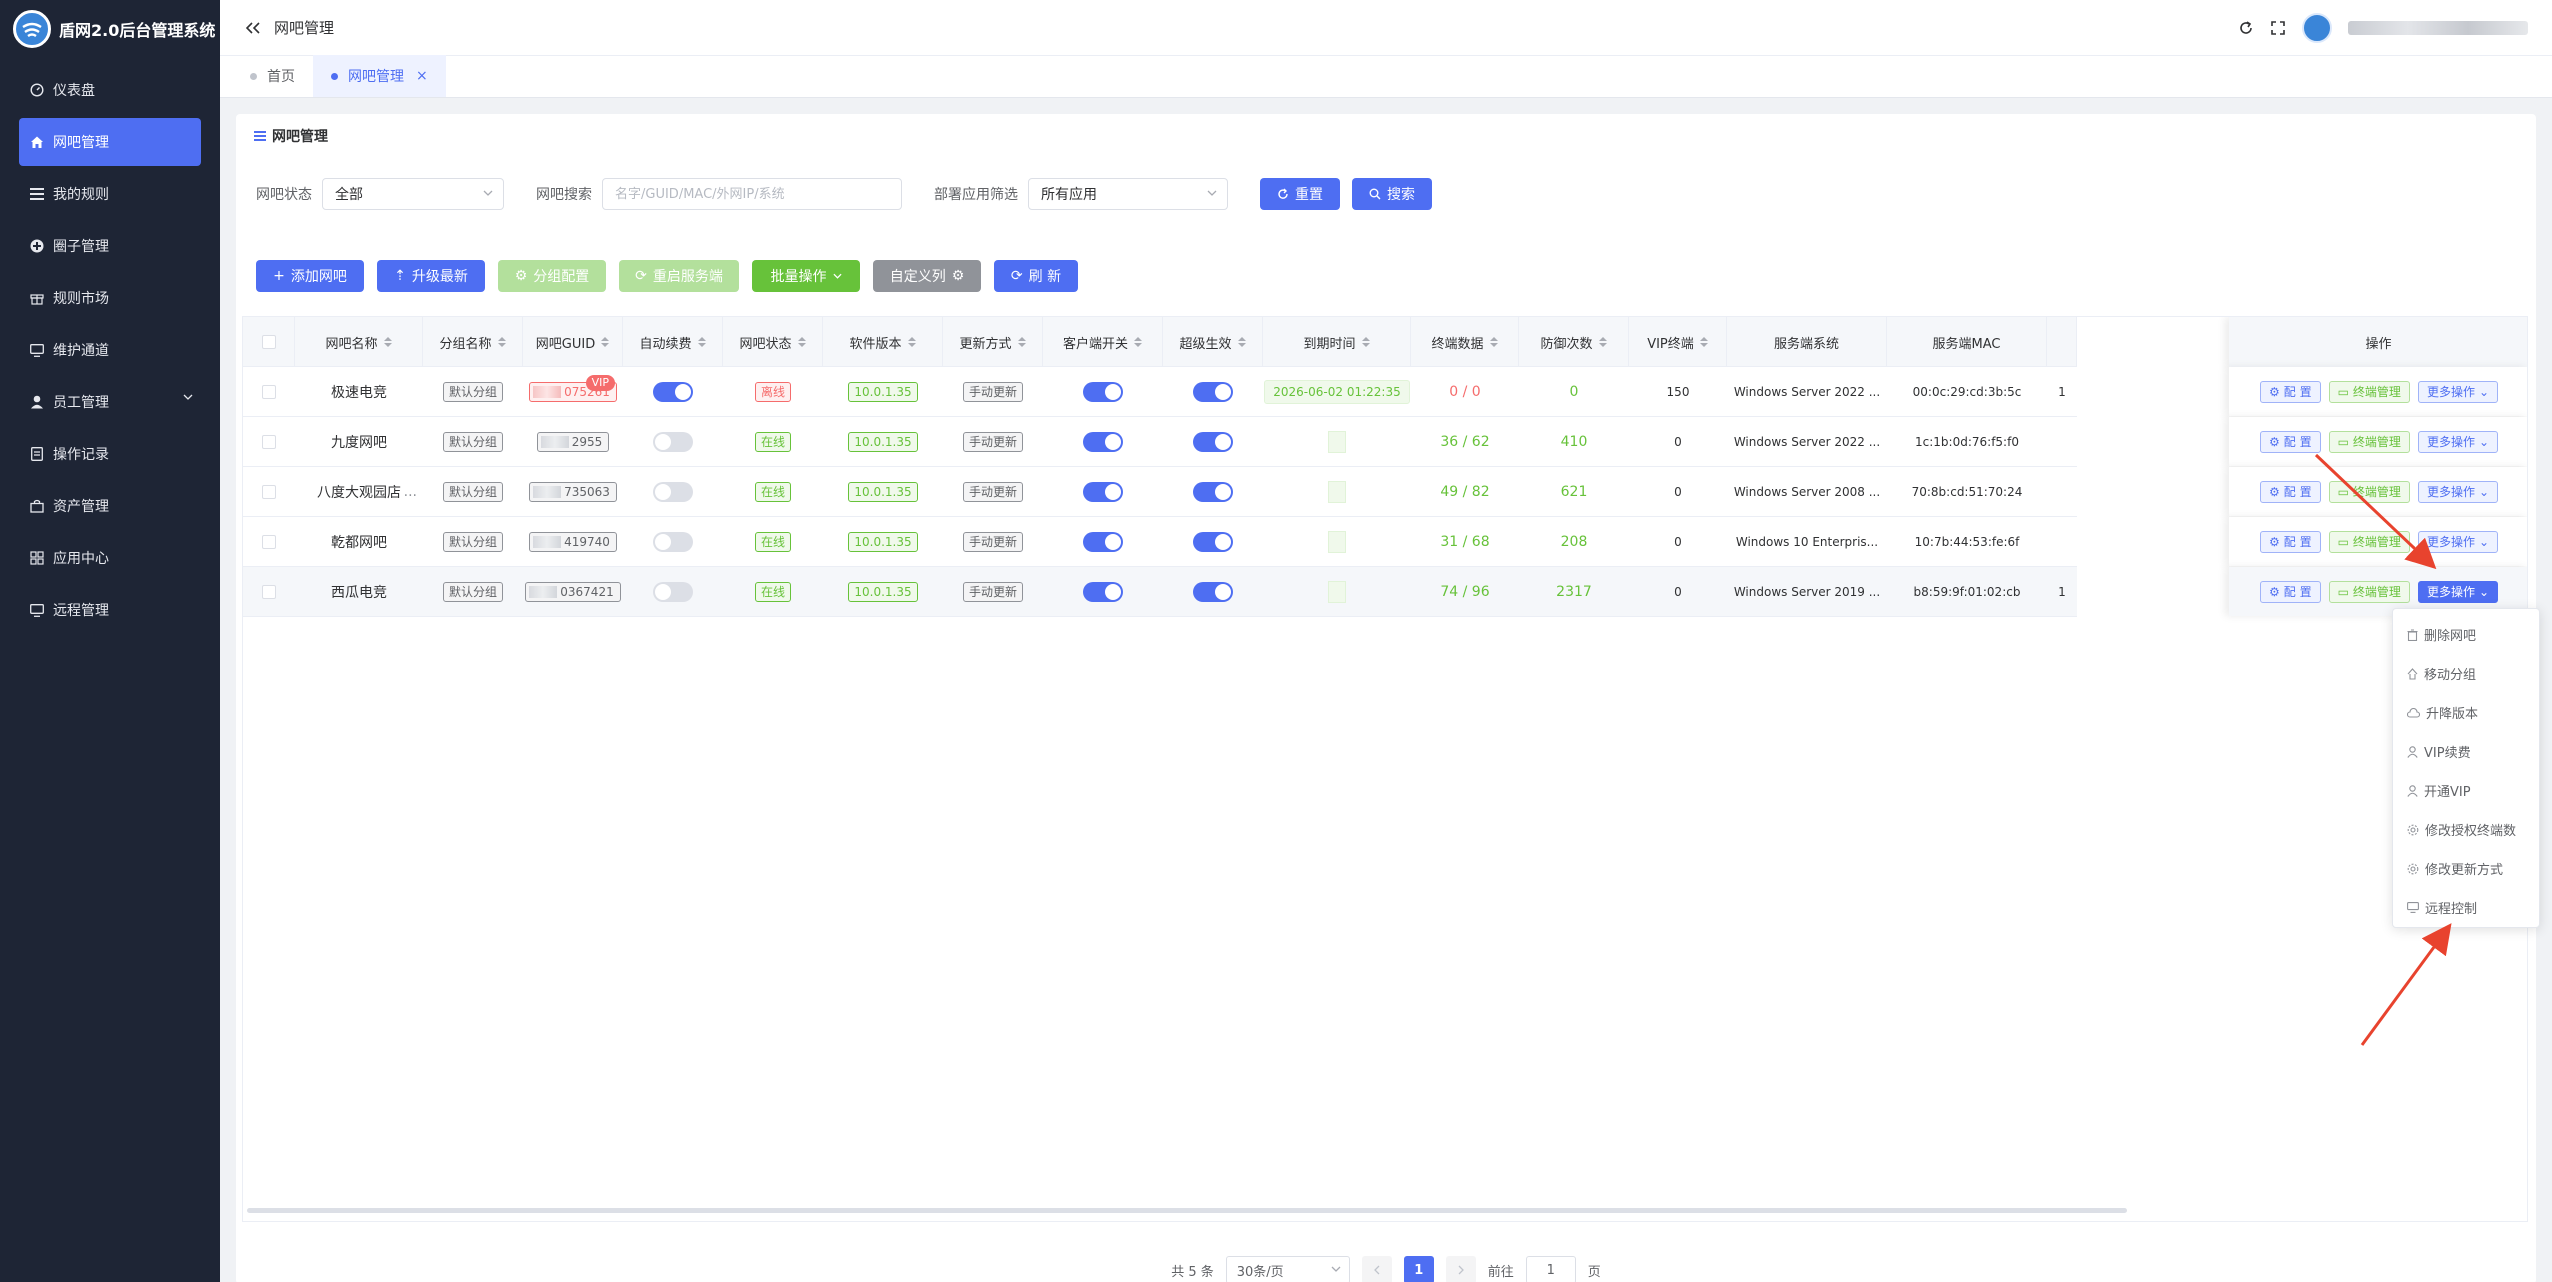 This screenshot has width=2552, height=1282. What do you see at coordinates (359, 492) in the screenshot?
I see `cafe-name: 八度大观园店` at bounding box center [359, 492].